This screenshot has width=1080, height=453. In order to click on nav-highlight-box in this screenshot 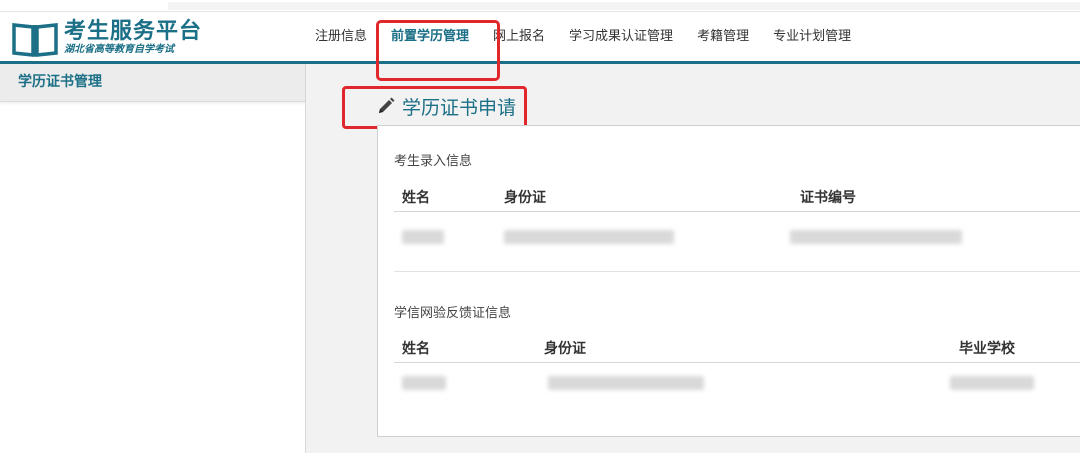, I will do `click(438, 50)`.